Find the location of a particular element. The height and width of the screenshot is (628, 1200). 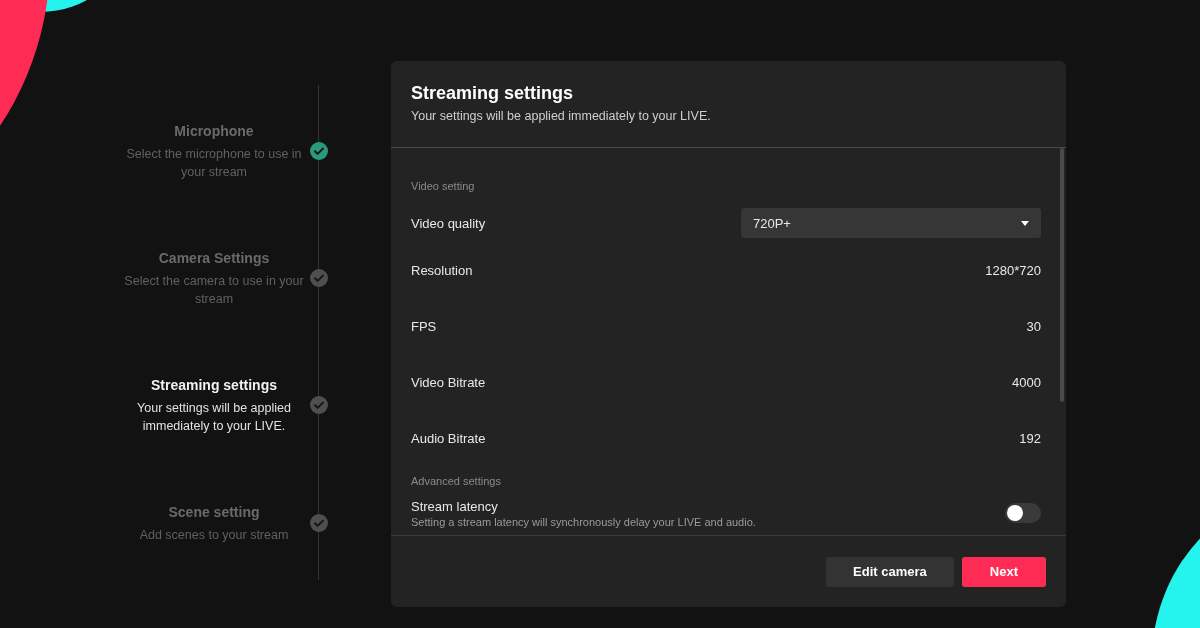

setting-label: Stream latency is located at coordinates (455, 506).